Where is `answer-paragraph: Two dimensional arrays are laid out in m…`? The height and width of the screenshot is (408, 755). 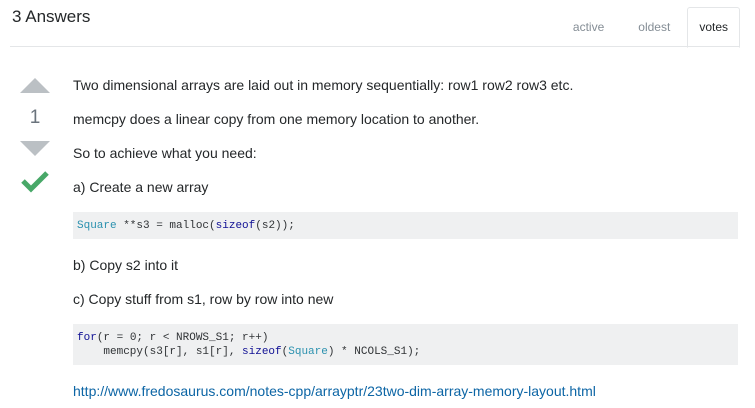 answer-paragraph: Two dimensional arrays are laid out in m… is located at coordinates (323, 85).